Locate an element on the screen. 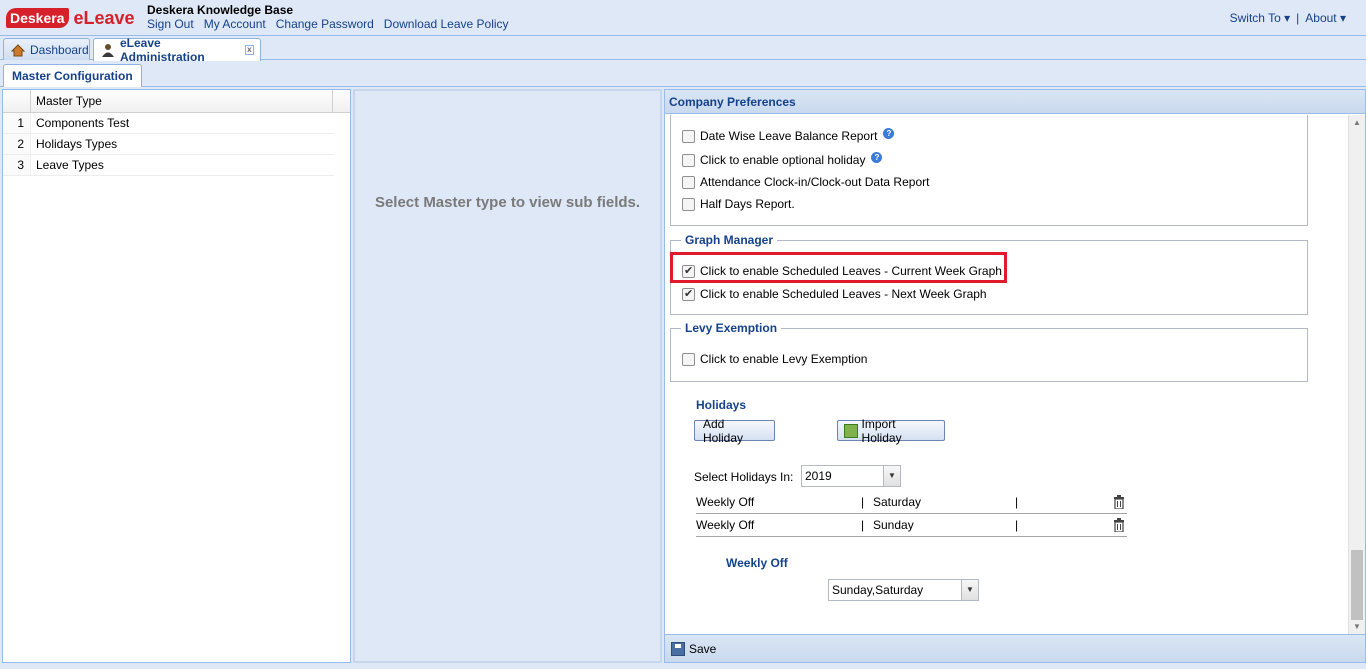 The width and height of the screenshot is (1366, 669). row-label: Holidays Types is located at coordinates (77, 144).